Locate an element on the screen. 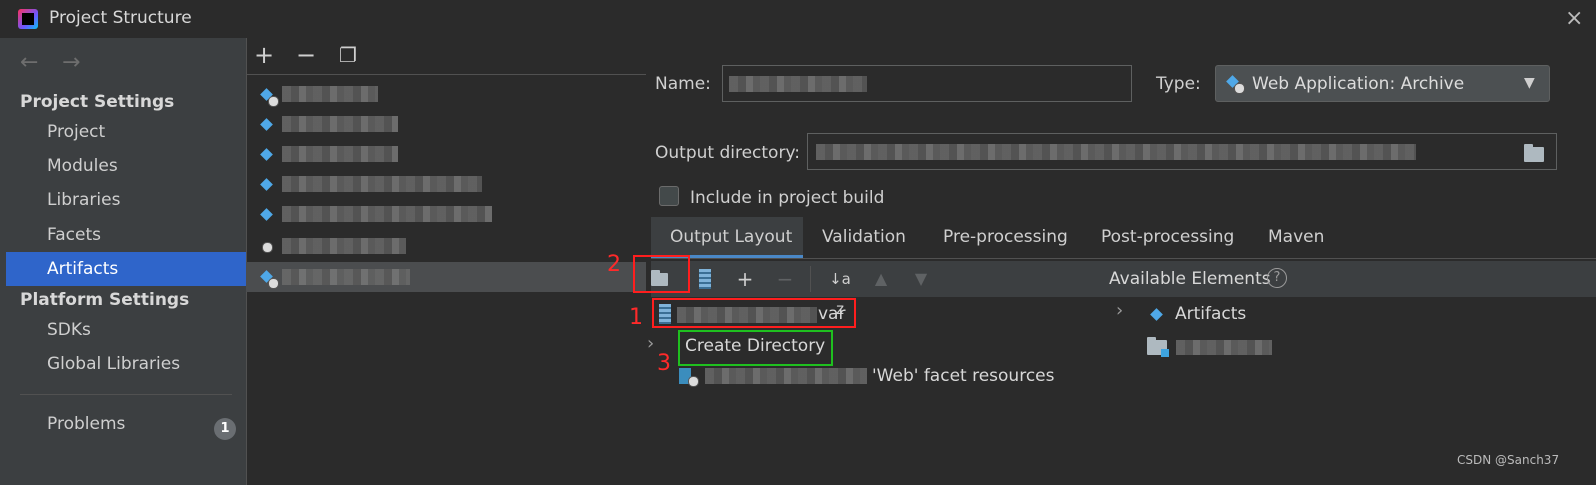  window-title: Project Structure is located at coordinates (120, 18).